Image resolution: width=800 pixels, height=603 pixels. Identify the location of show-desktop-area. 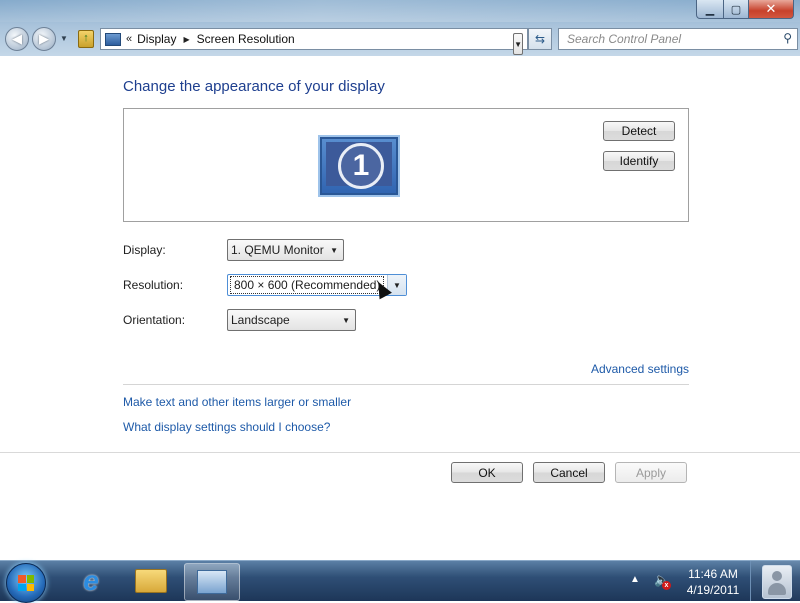
(775, 581).